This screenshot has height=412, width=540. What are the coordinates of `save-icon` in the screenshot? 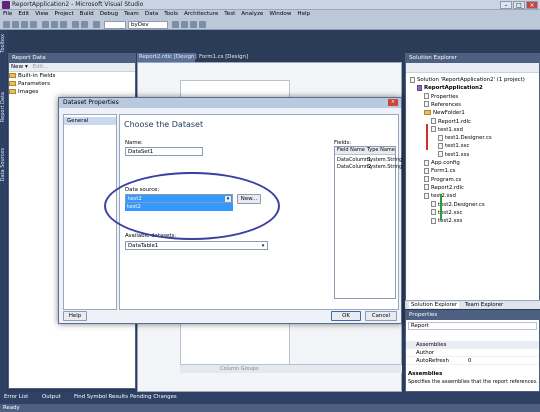 It's located at (24, 24).